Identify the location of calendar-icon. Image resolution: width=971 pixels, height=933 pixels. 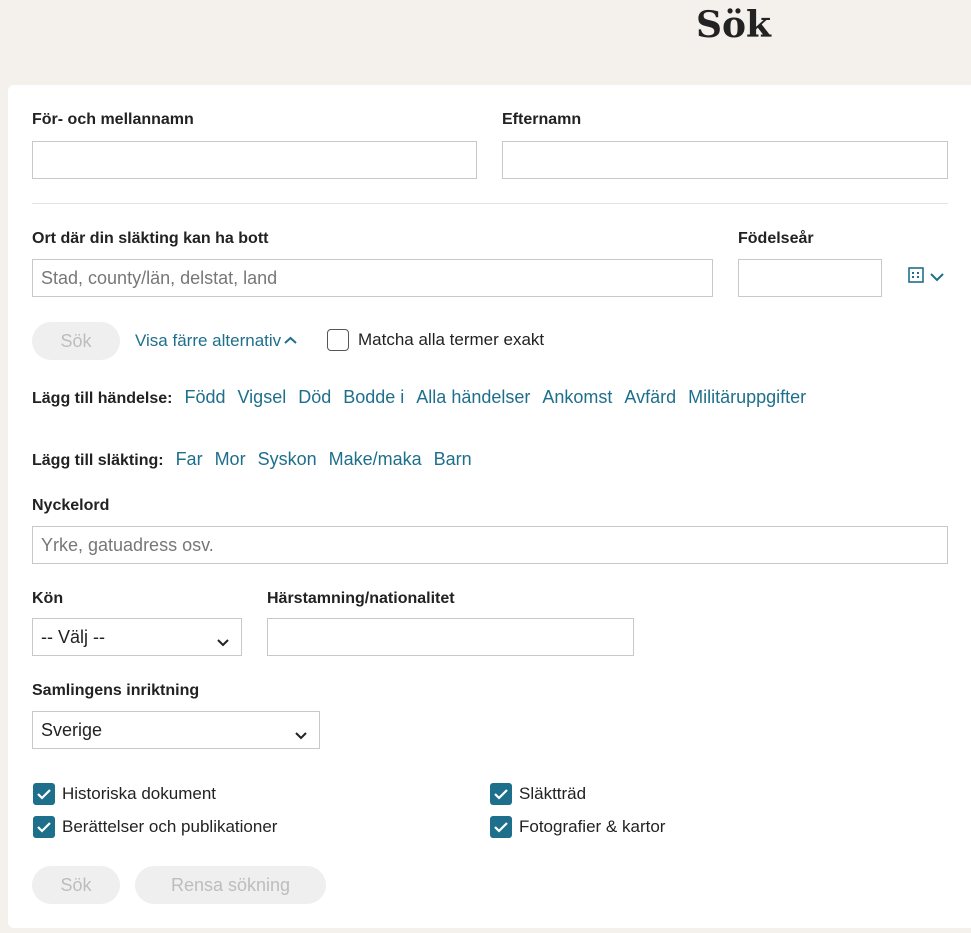
(916, 277).